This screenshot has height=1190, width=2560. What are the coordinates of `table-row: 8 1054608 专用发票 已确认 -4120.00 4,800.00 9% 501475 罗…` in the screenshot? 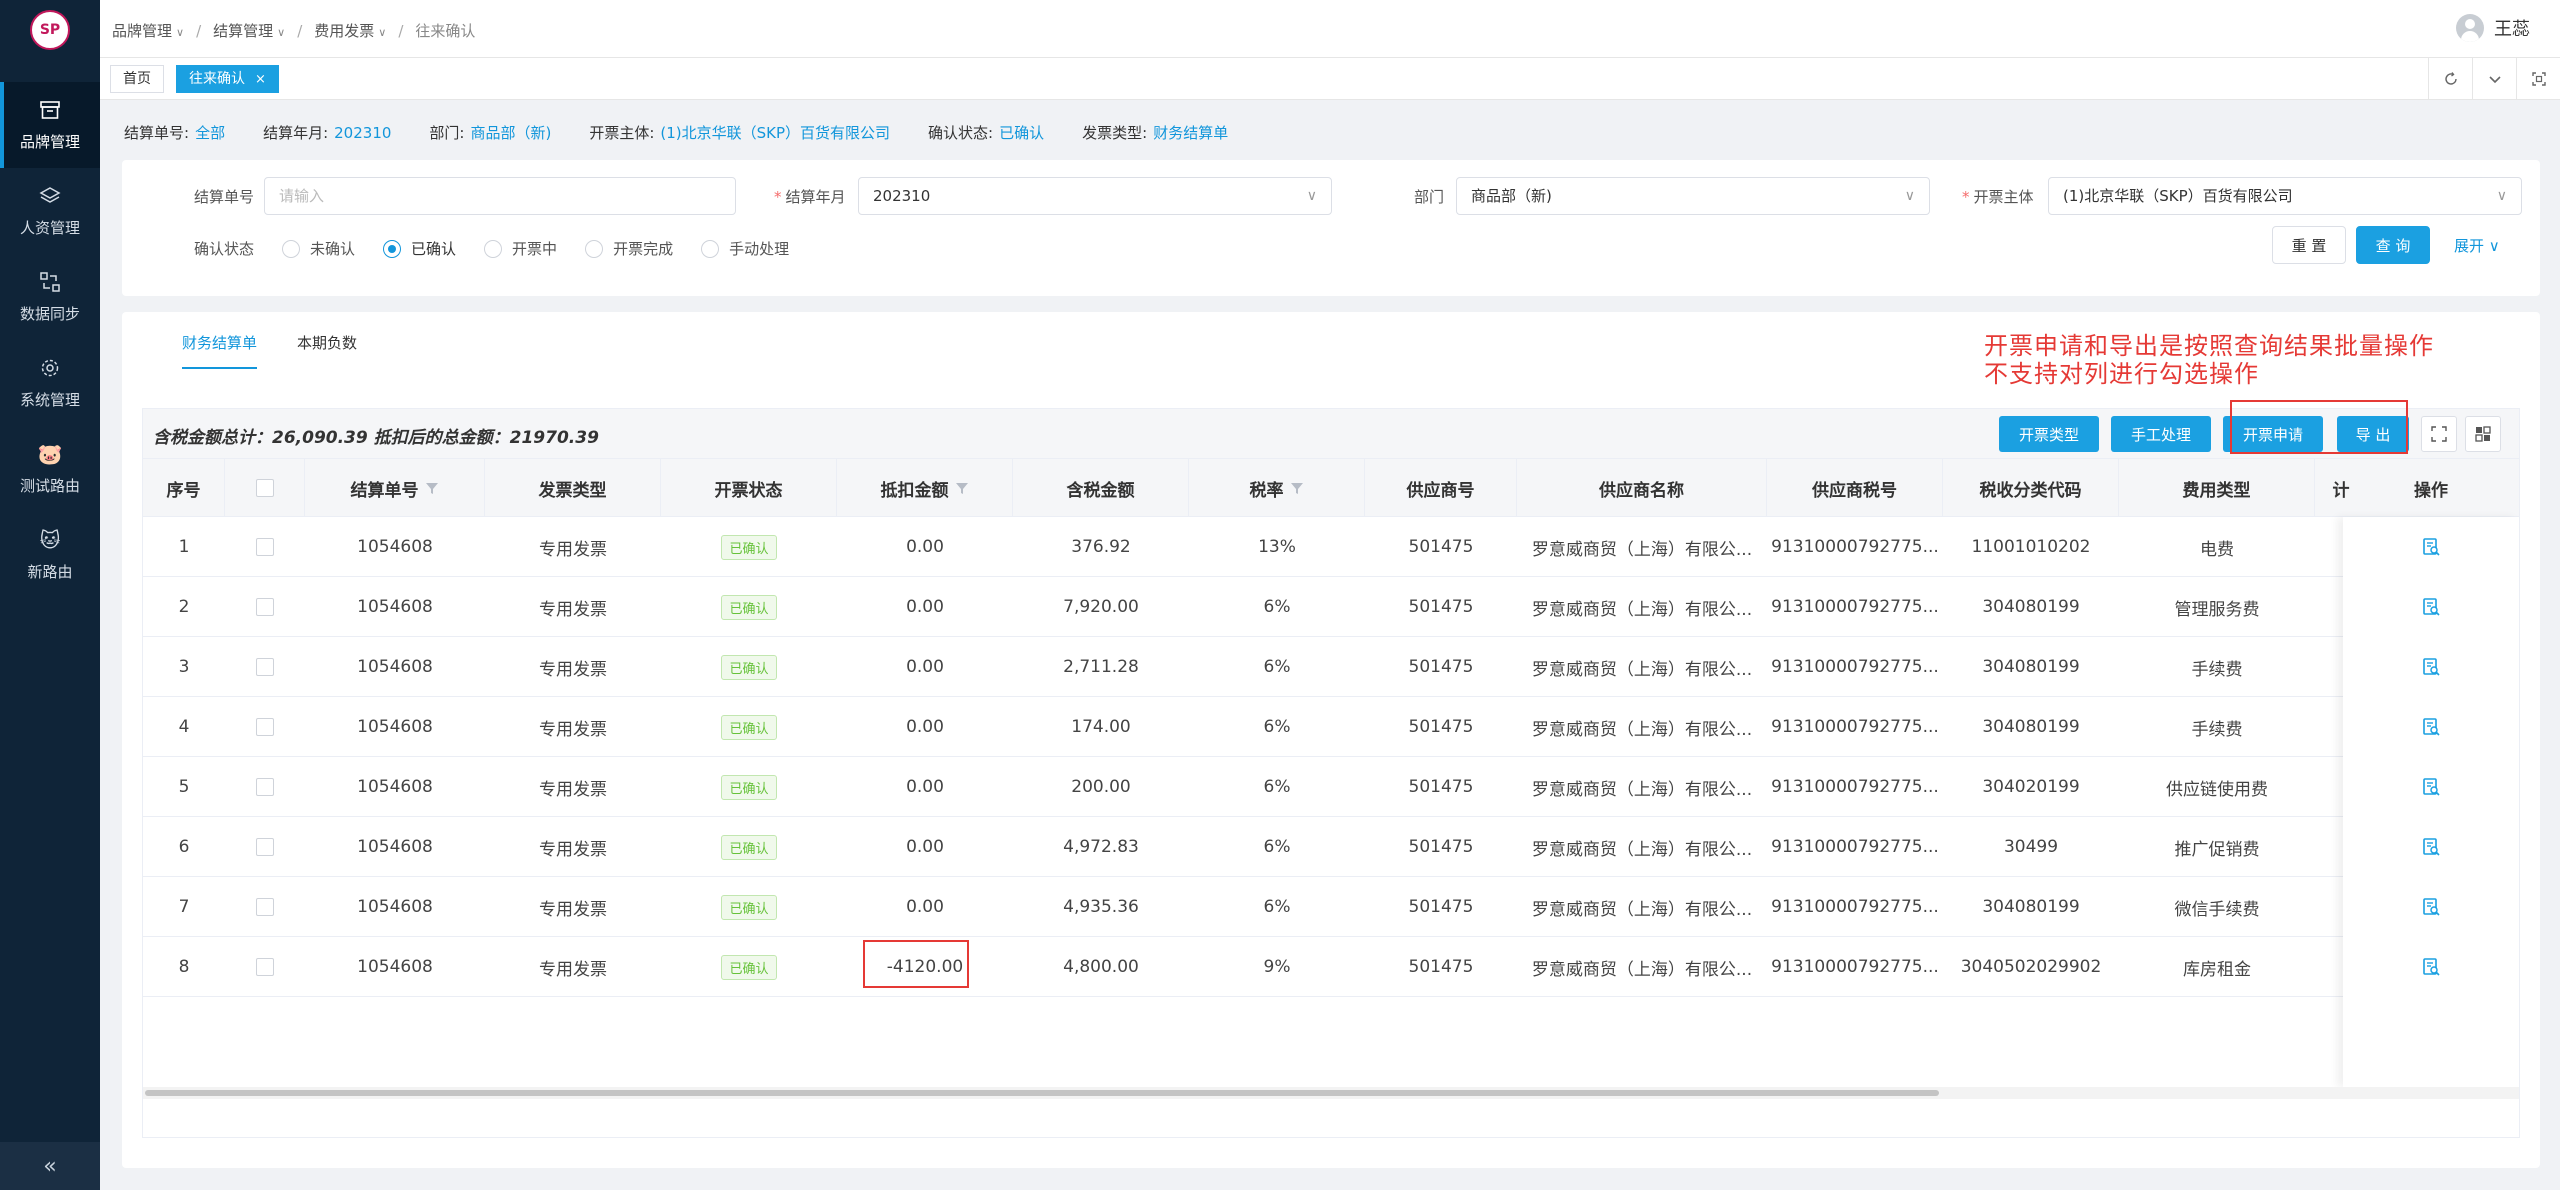 It's located at (1331, 967).